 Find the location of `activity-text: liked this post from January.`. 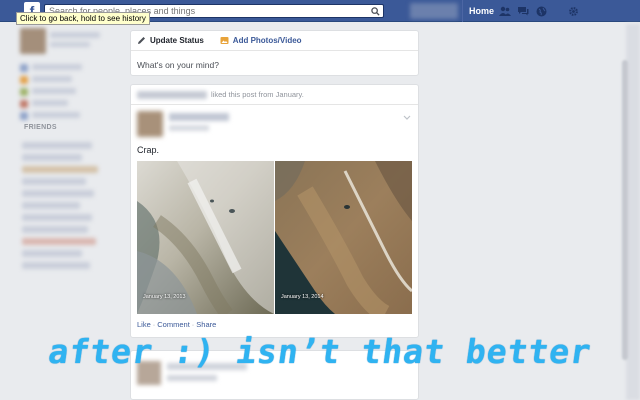

activity-text: liked this post from January. is located at coordinates (257, 94).